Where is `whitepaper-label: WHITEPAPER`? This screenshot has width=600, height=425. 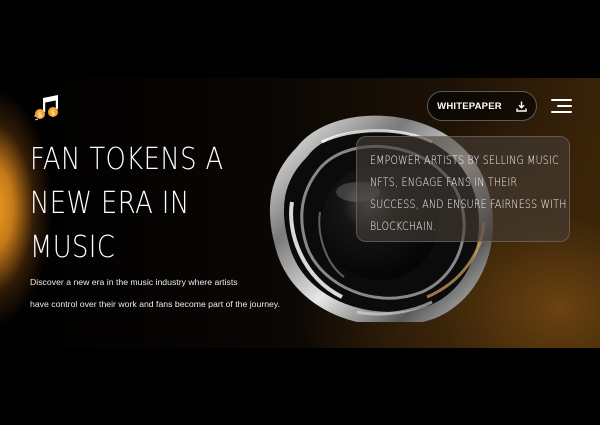 whitepaper-label: WHITEPAPER is located at coordinates (469, 106).